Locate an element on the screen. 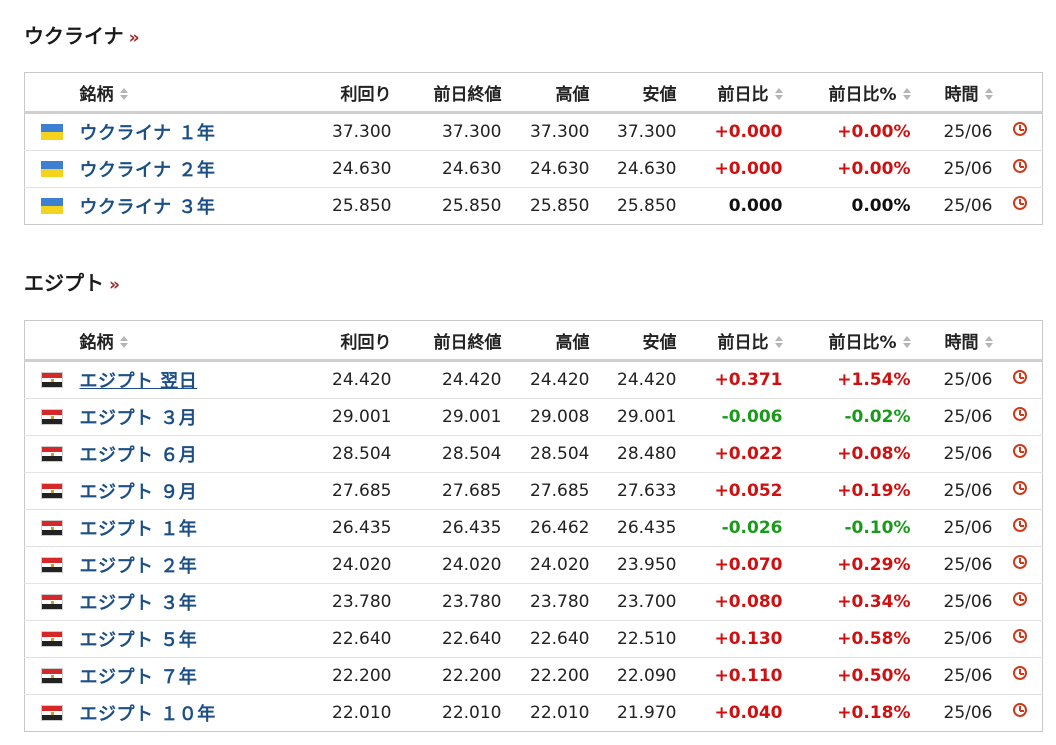 This screenshot has width=1056, height=745. change-cell: +0.022 is located at coordinates (729, 454).